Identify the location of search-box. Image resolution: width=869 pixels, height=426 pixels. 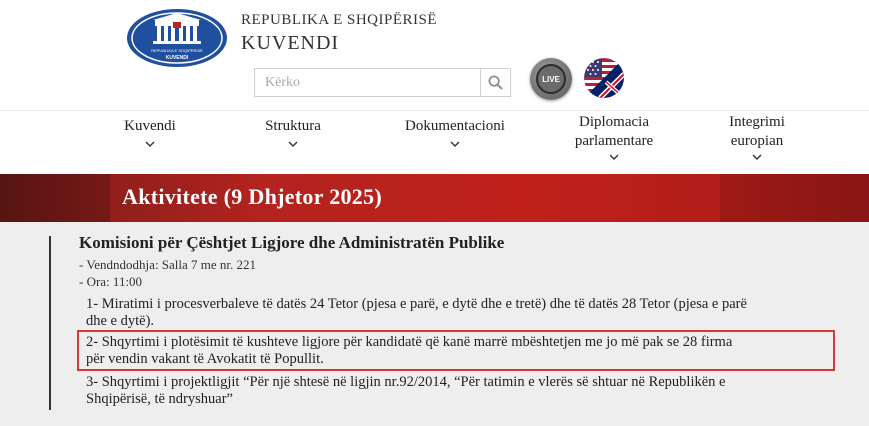
(382, 82).